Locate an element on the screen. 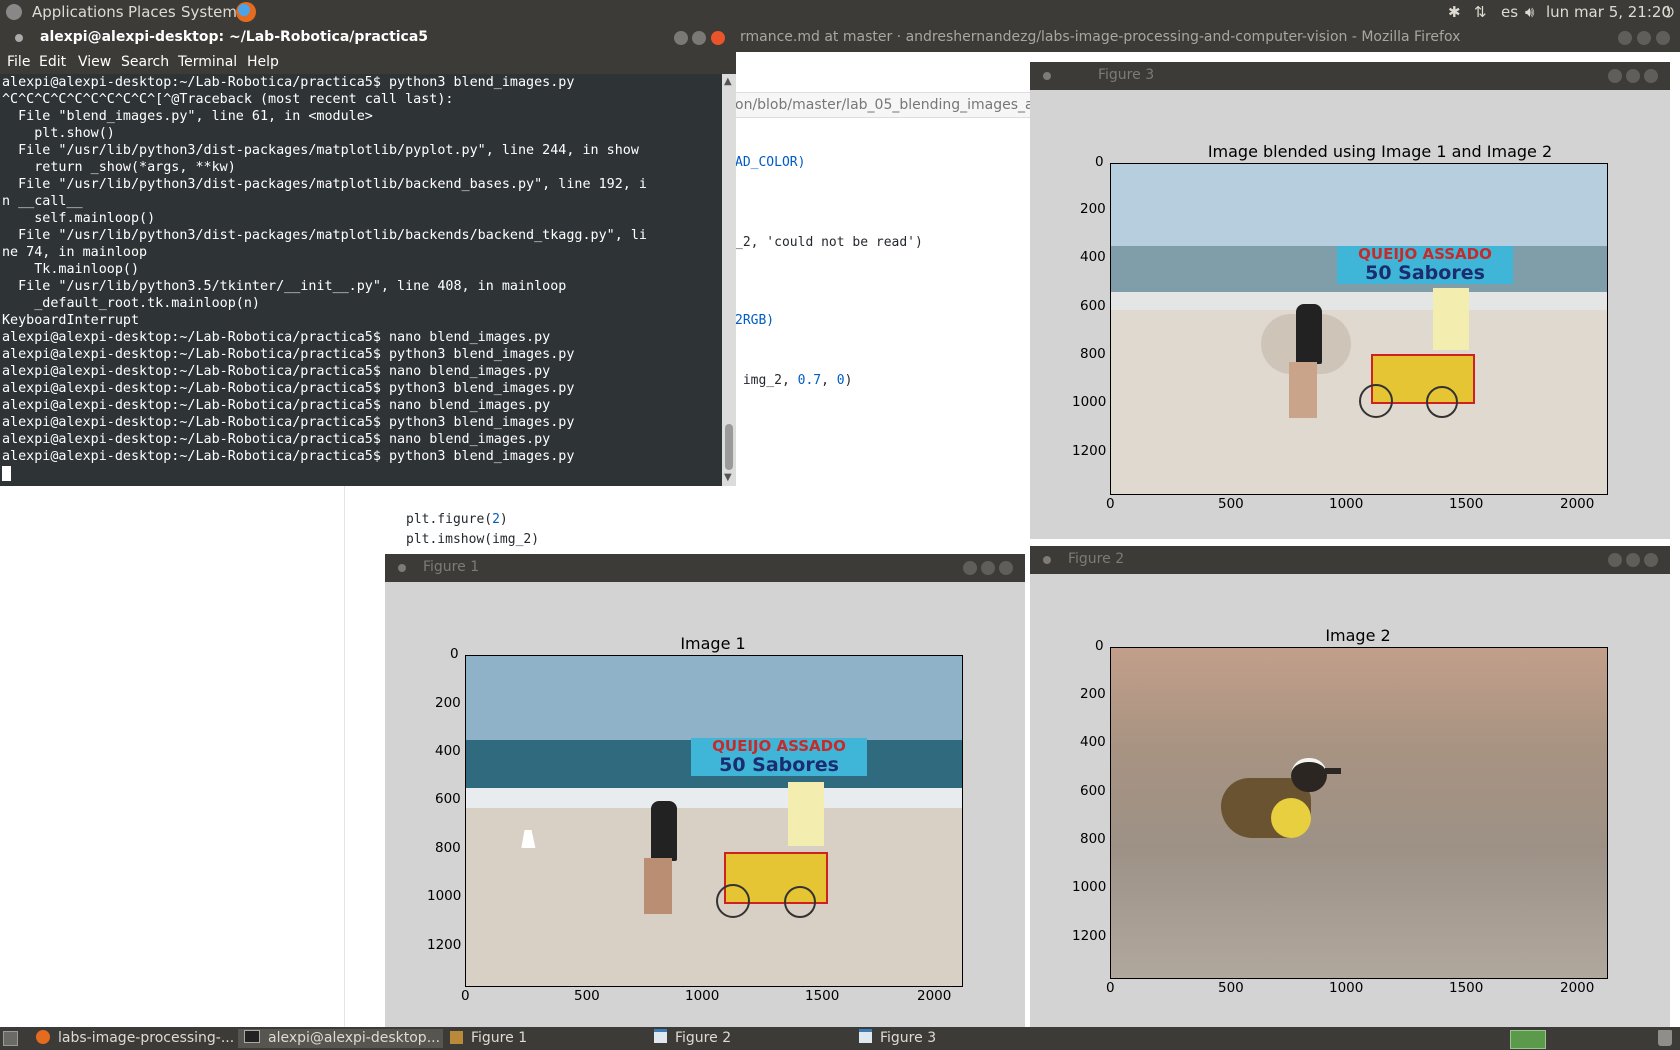 The width and height of the screenshot is (1680, 1050). power-icon: ⏻ is located at coordinates (1668, 12).